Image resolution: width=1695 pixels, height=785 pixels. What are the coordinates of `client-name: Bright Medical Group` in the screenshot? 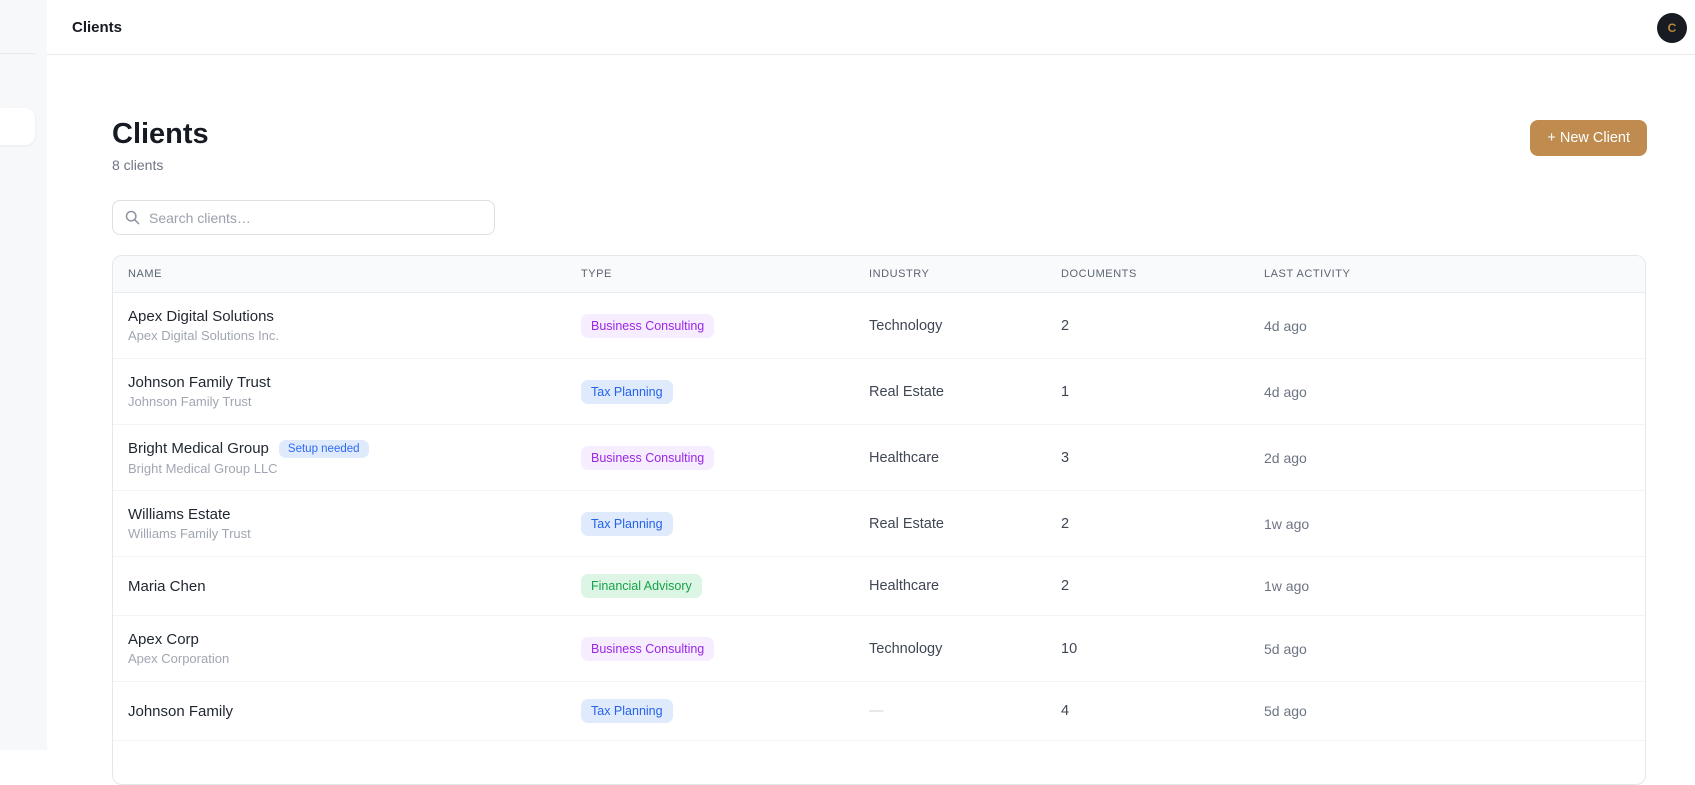 It's located at (198, 448).